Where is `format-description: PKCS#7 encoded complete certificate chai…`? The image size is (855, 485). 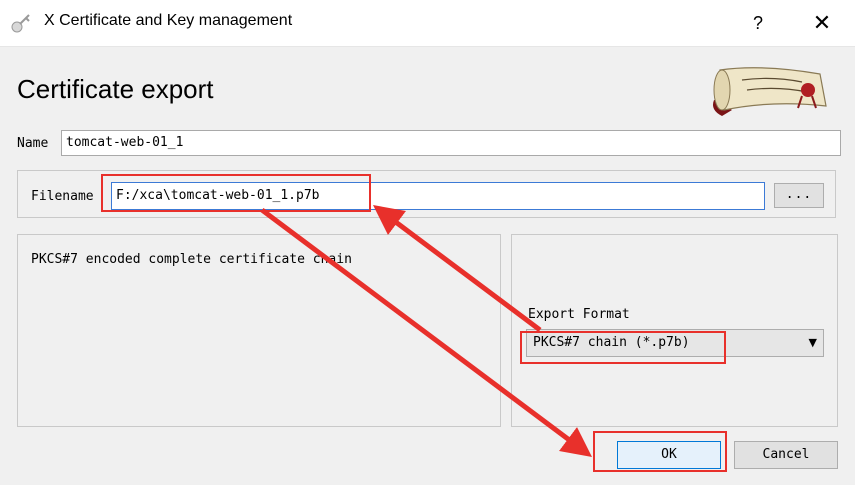 format-description: PKCS#7 encoded complete certificate chai… is located at coordinates (191, 259).